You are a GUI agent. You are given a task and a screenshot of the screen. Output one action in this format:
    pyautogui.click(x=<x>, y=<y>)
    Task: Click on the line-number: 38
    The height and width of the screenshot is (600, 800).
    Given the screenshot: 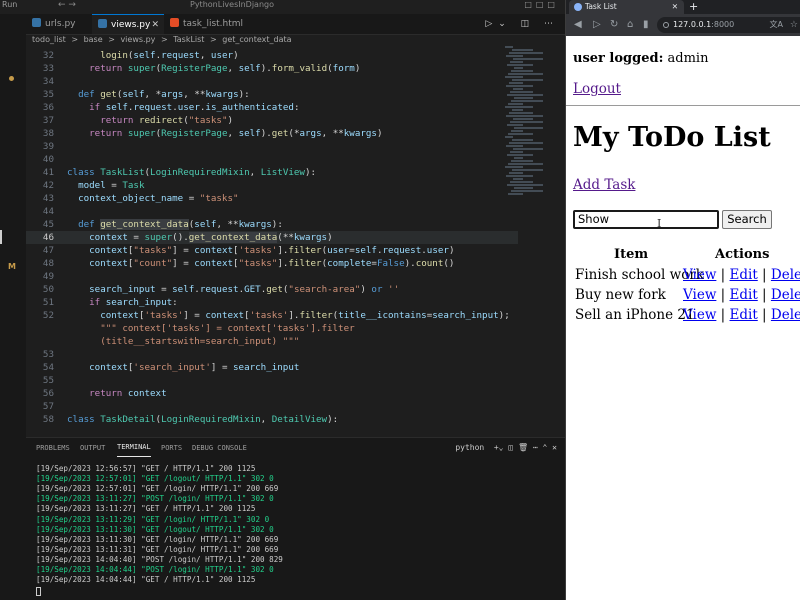 What is the action you would take?
    pyautogui.click(x=48, y=133)
    